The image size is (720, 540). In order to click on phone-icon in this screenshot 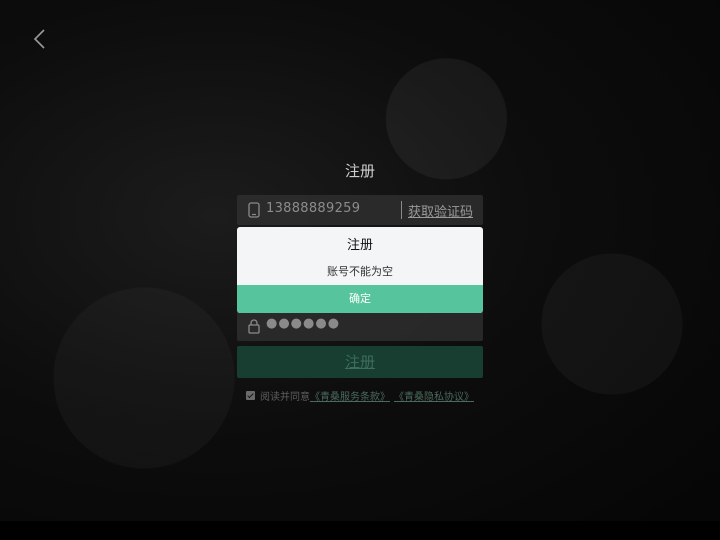, I will do `click(254, 210)`.